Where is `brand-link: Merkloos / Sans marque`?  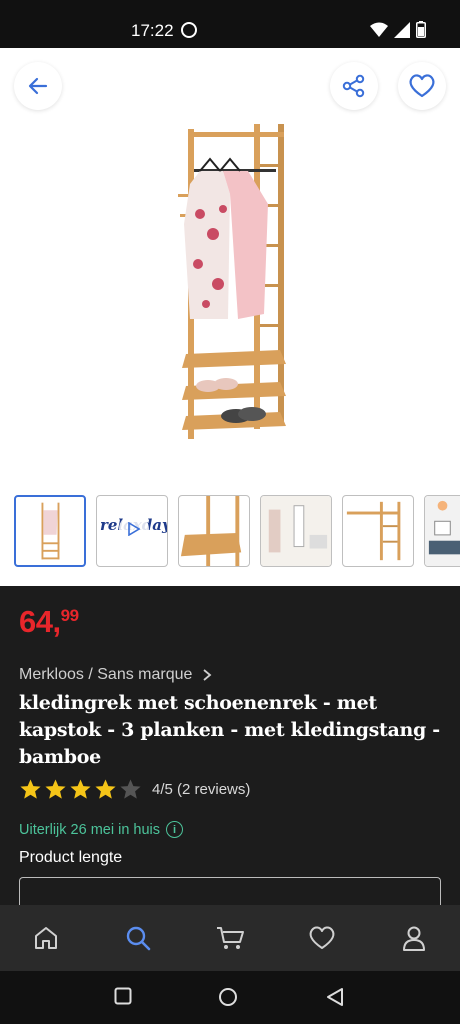
brand-link: Merkloos / Sans marque is located at coordinates (116, 675).